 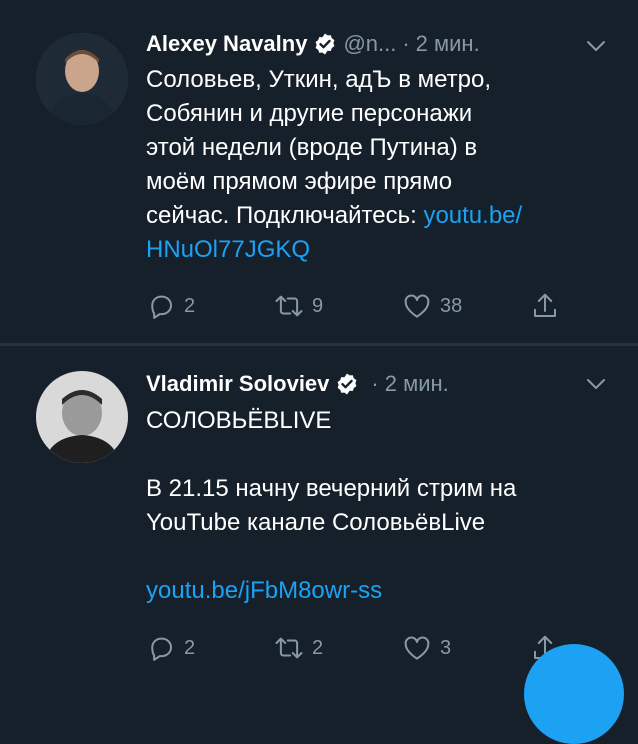 I want to click on retweet-count: 2, so click(x=318, y=647).